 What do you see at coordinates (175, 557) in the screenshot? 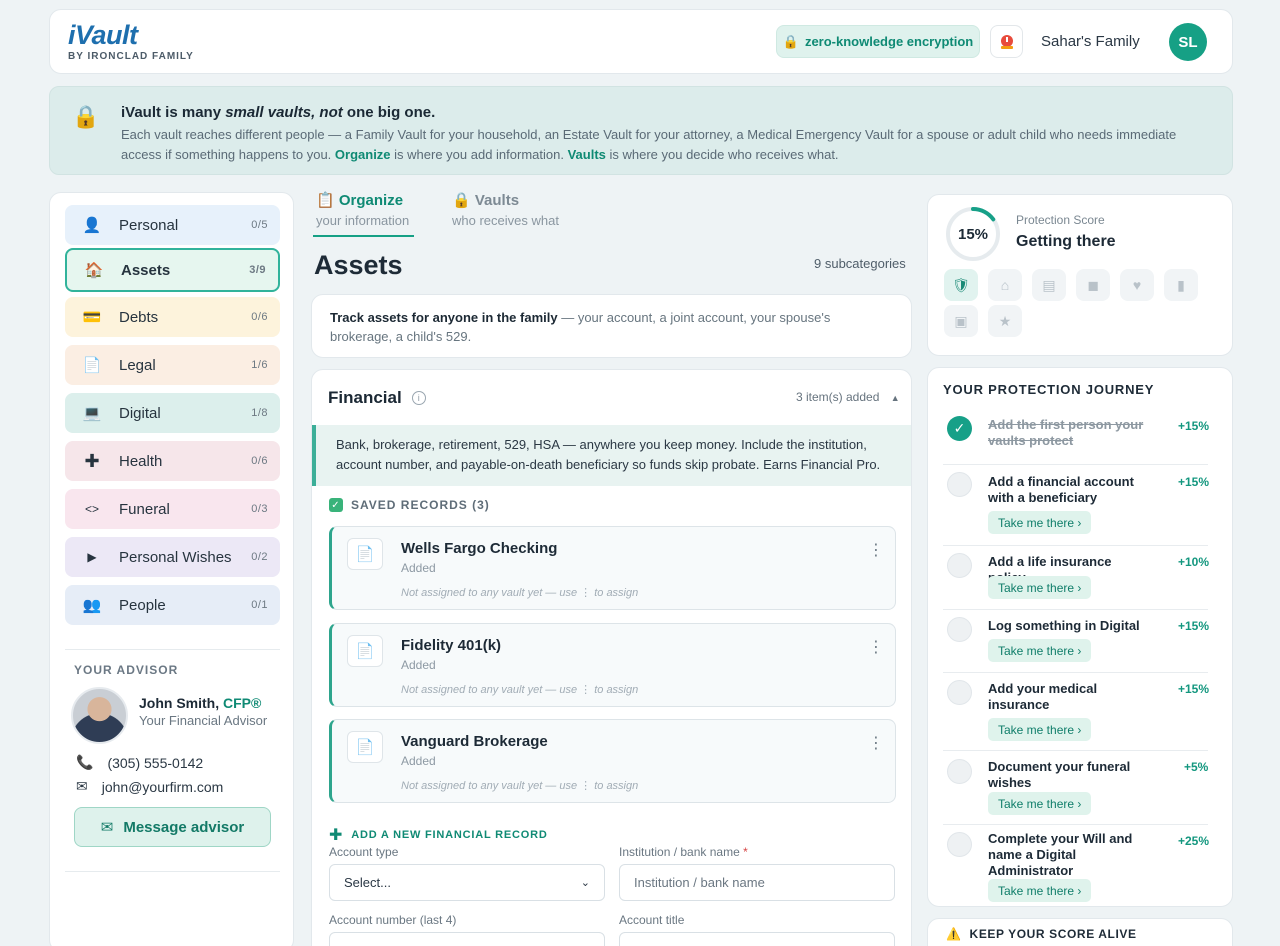
I see `sidebar-item-label: Personal Wishes` at bounding box center [175, 557].